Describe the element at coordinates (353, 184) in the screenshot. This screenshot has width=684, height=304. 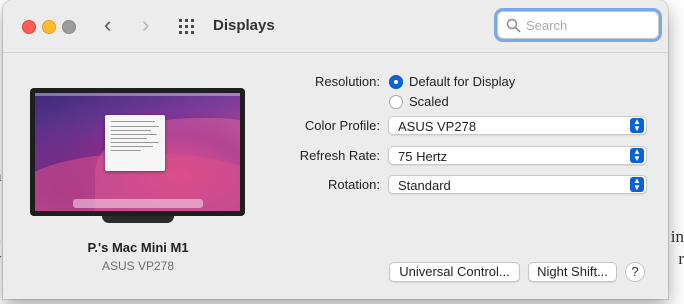
I see `rotation-label: Rotation:` at that location.